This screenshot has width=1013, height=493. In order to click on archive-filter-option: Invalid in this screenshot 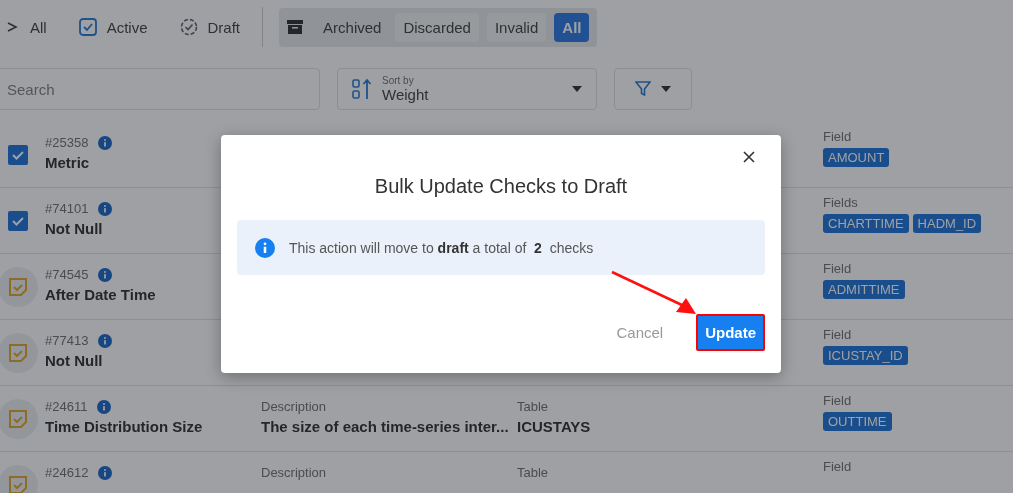, I will do `click(516, 27)`.